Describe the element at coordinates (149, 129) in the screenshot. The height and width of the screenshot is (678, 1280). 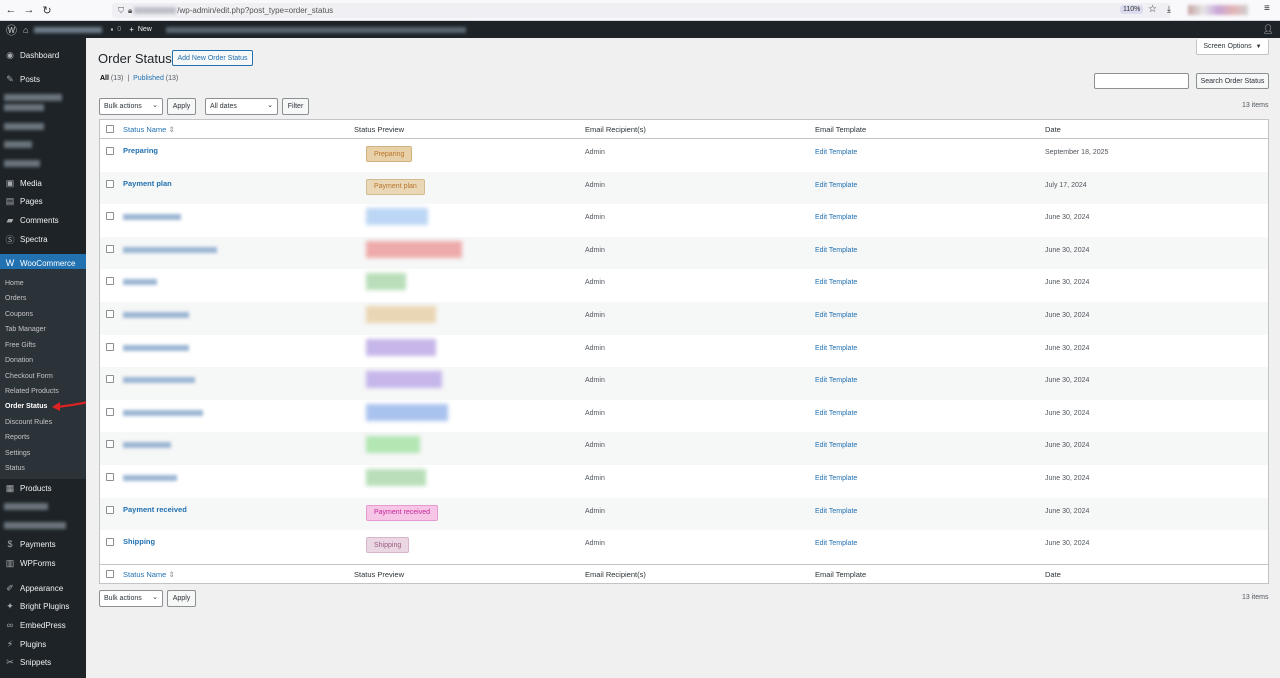
I see `column-status-name: Status Name ⇕` at that location.